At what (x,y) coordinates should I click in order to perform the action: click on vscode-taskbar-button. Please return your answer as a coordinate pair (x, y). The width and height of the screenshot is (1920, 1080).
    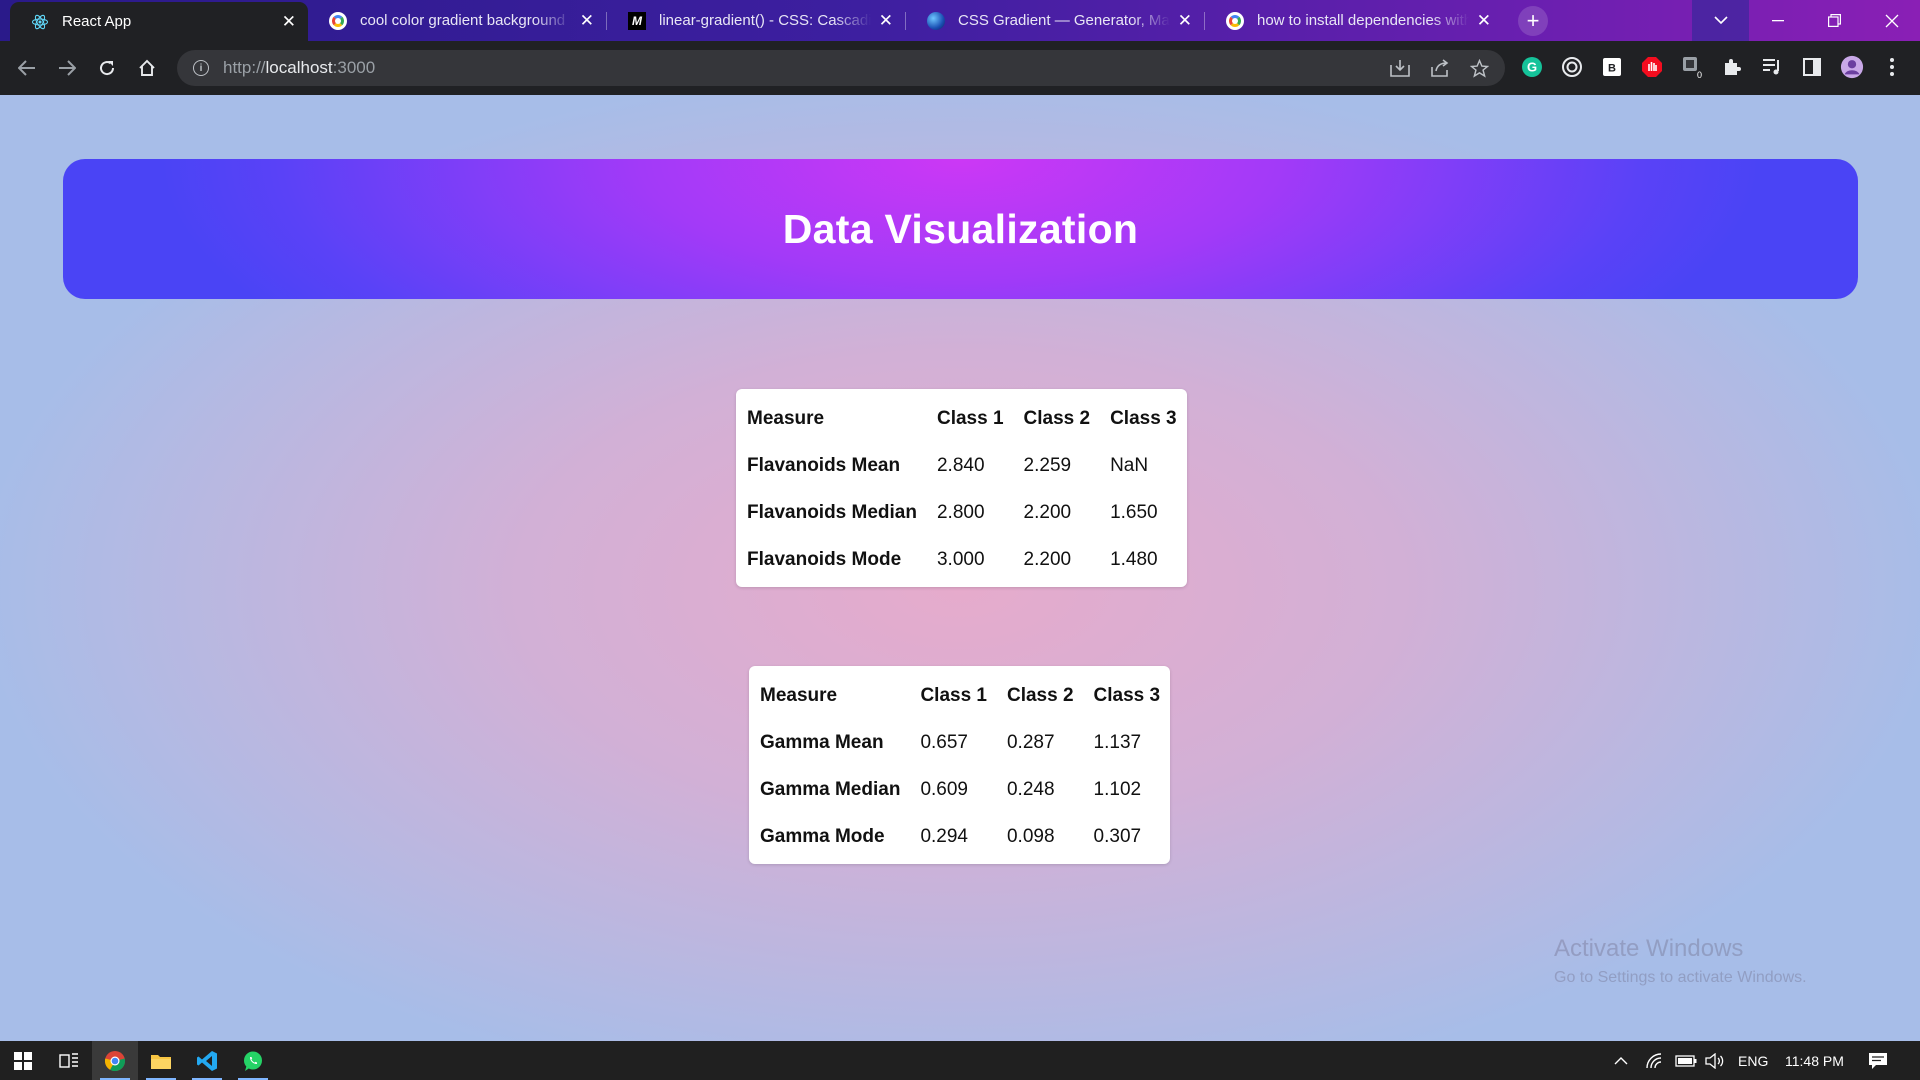
    Looking at the image, I should click on (207, 1060).